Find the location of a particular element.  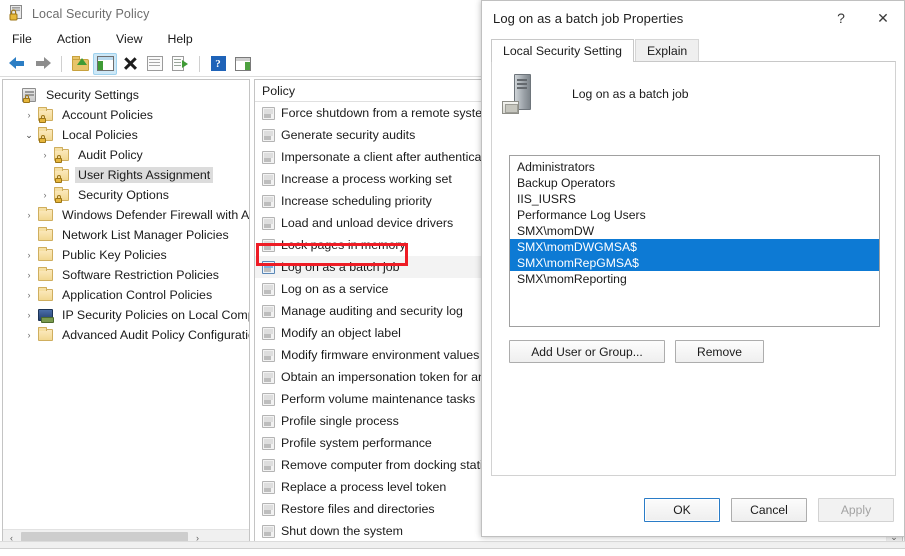

tree-item: User Rights Assignment is located at coordinates (126, 175).